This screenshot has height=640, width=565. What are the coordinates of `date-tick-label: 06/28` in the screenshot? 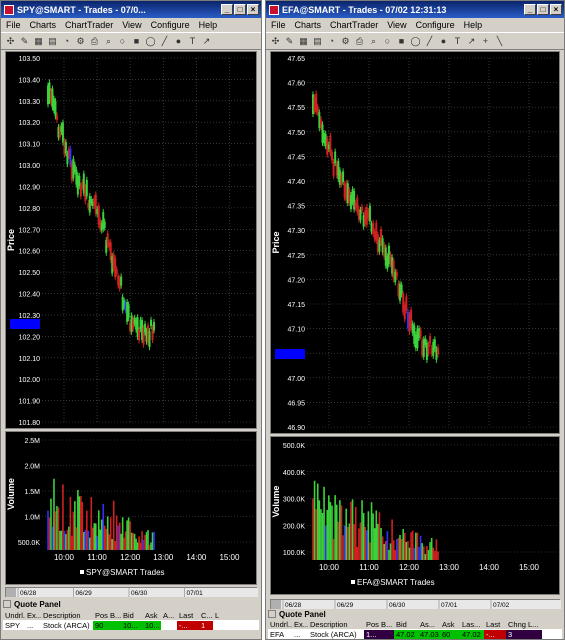 It's located at (293, 605).